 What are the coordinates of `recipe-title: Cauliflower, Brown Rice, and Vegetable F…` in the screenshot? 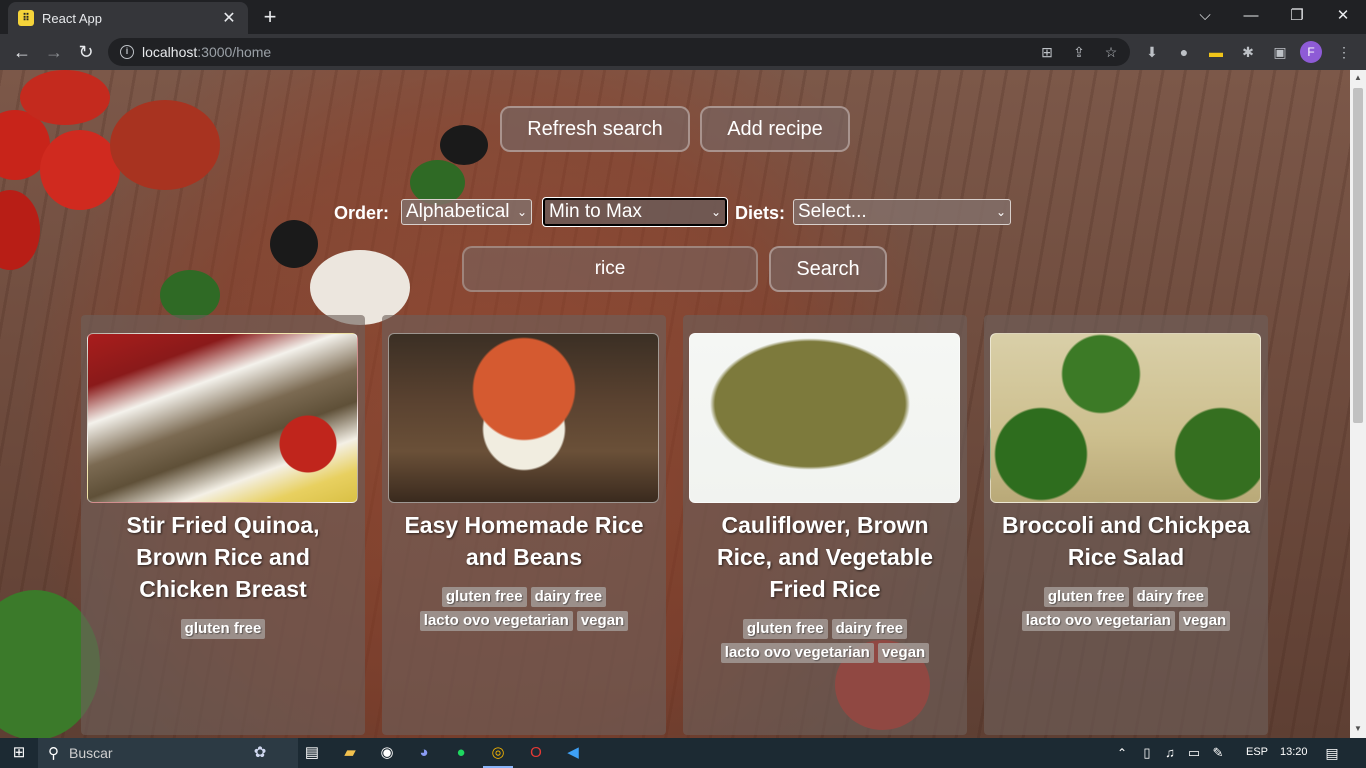 It's located at (825, 557).